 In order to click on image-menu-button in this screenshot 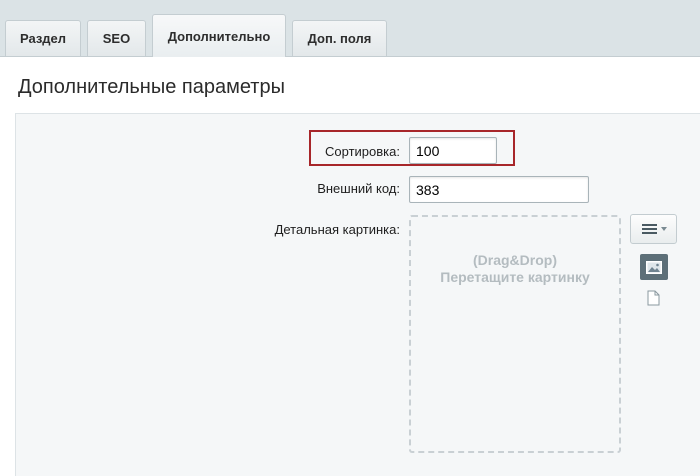, I will do `click(653, 229)`.